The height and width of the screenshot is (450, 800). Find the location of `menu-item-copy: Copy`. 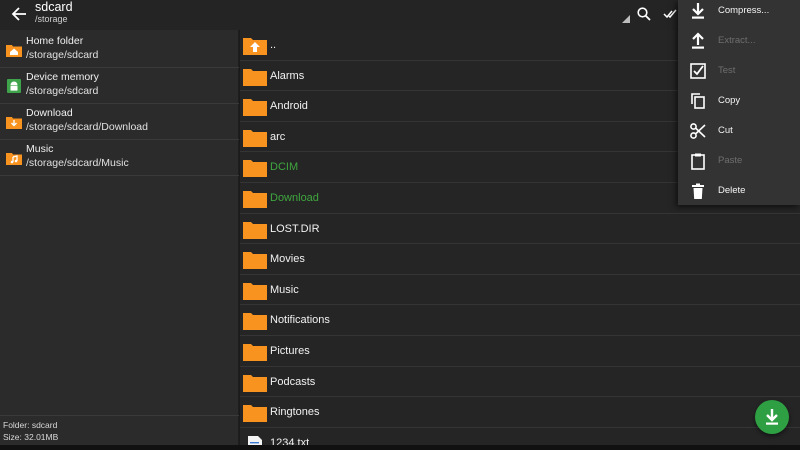

menu-item-copy: Copy is located at coordinates (739, 101).